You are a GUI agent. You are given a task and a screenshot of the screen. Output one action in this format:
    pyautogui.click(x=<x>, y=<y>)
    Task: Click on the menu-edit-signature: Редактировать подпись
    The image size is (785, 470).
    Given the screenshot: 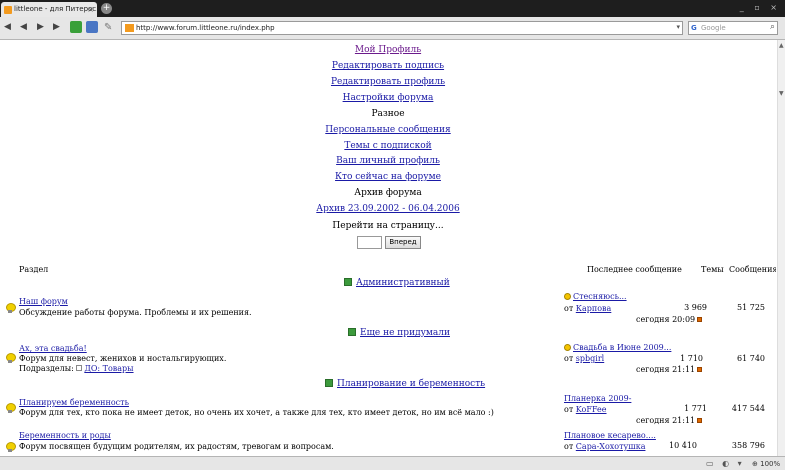 What is the action you would take?
    pyautogui.click(x=388, y=66)
    